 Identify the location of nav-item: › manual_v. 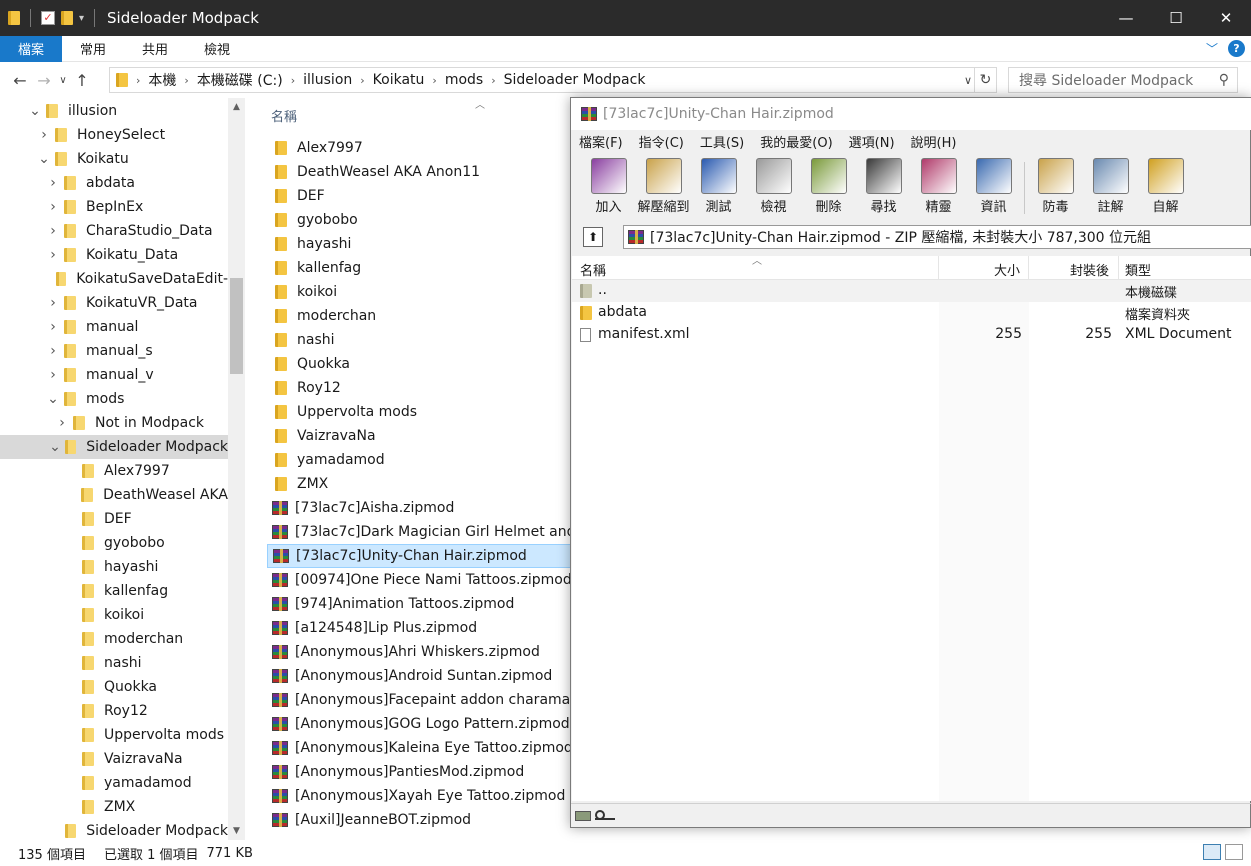
(114, 375).